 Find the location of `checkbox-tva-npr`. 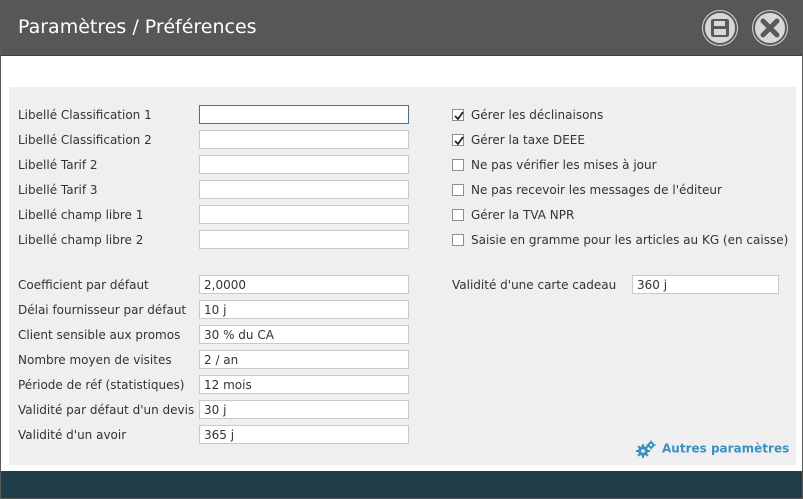

checkbox-tva-npr is located at coordinates (458, 215).